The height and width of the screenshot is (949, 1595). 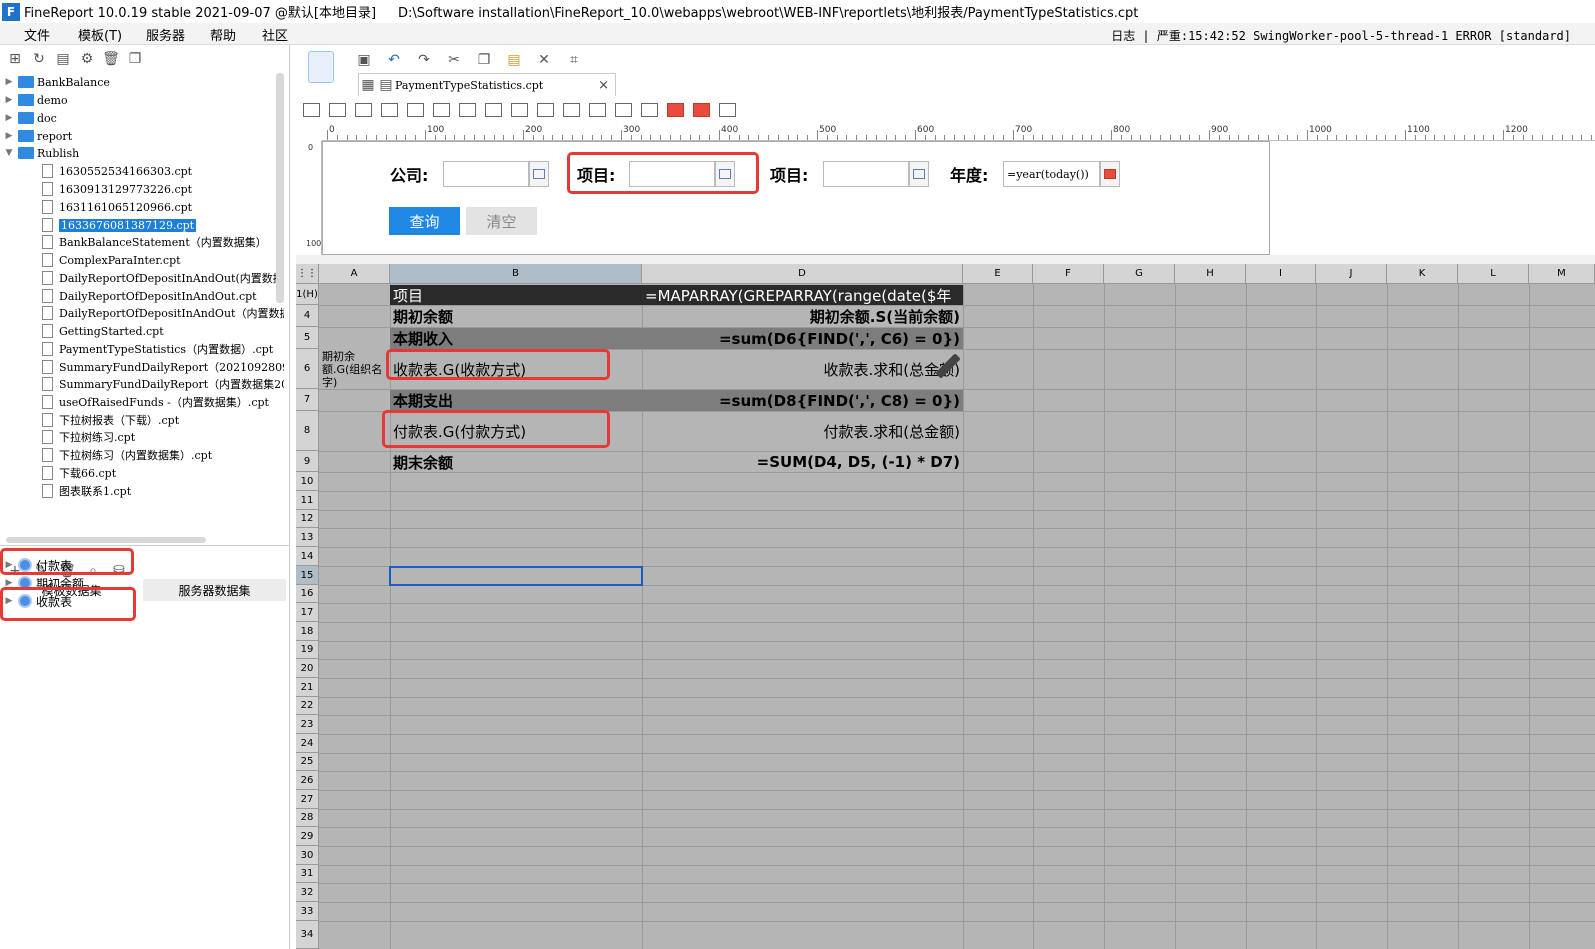 I want to click on tree-file-selected: 1633676081387129.cpt, so click(x=119, y=225).